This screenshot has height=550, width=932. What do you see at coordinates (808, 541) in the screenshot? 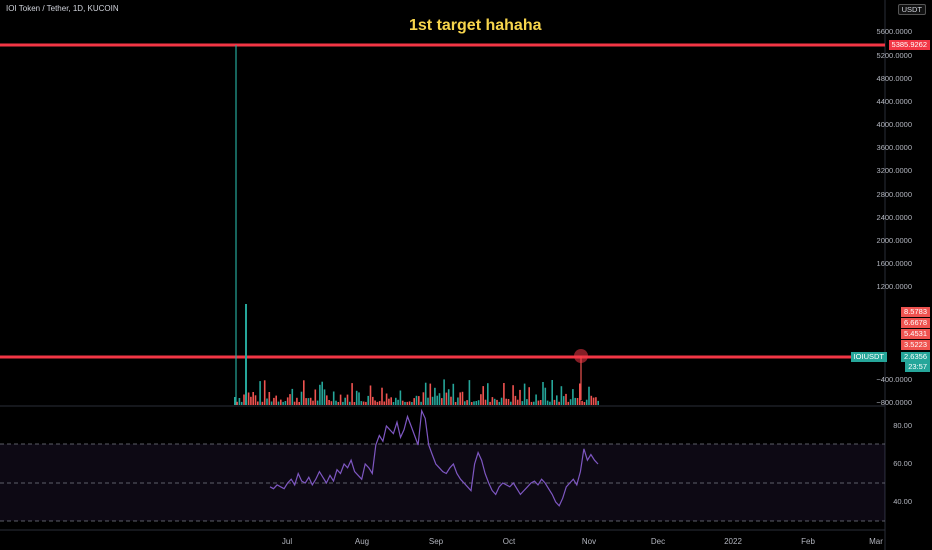
I see `time-axis-label: Feb` at bounding box center [808, 541].